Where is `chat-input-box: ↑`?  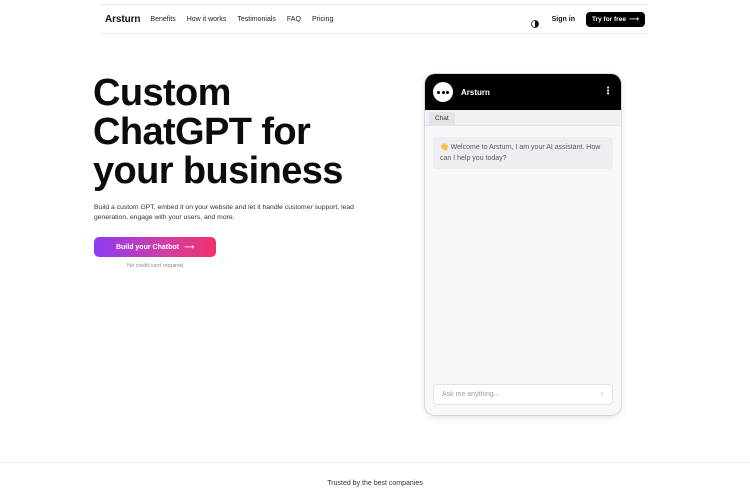 chat-input-box: ↑ is located at coordinates (523, 394).